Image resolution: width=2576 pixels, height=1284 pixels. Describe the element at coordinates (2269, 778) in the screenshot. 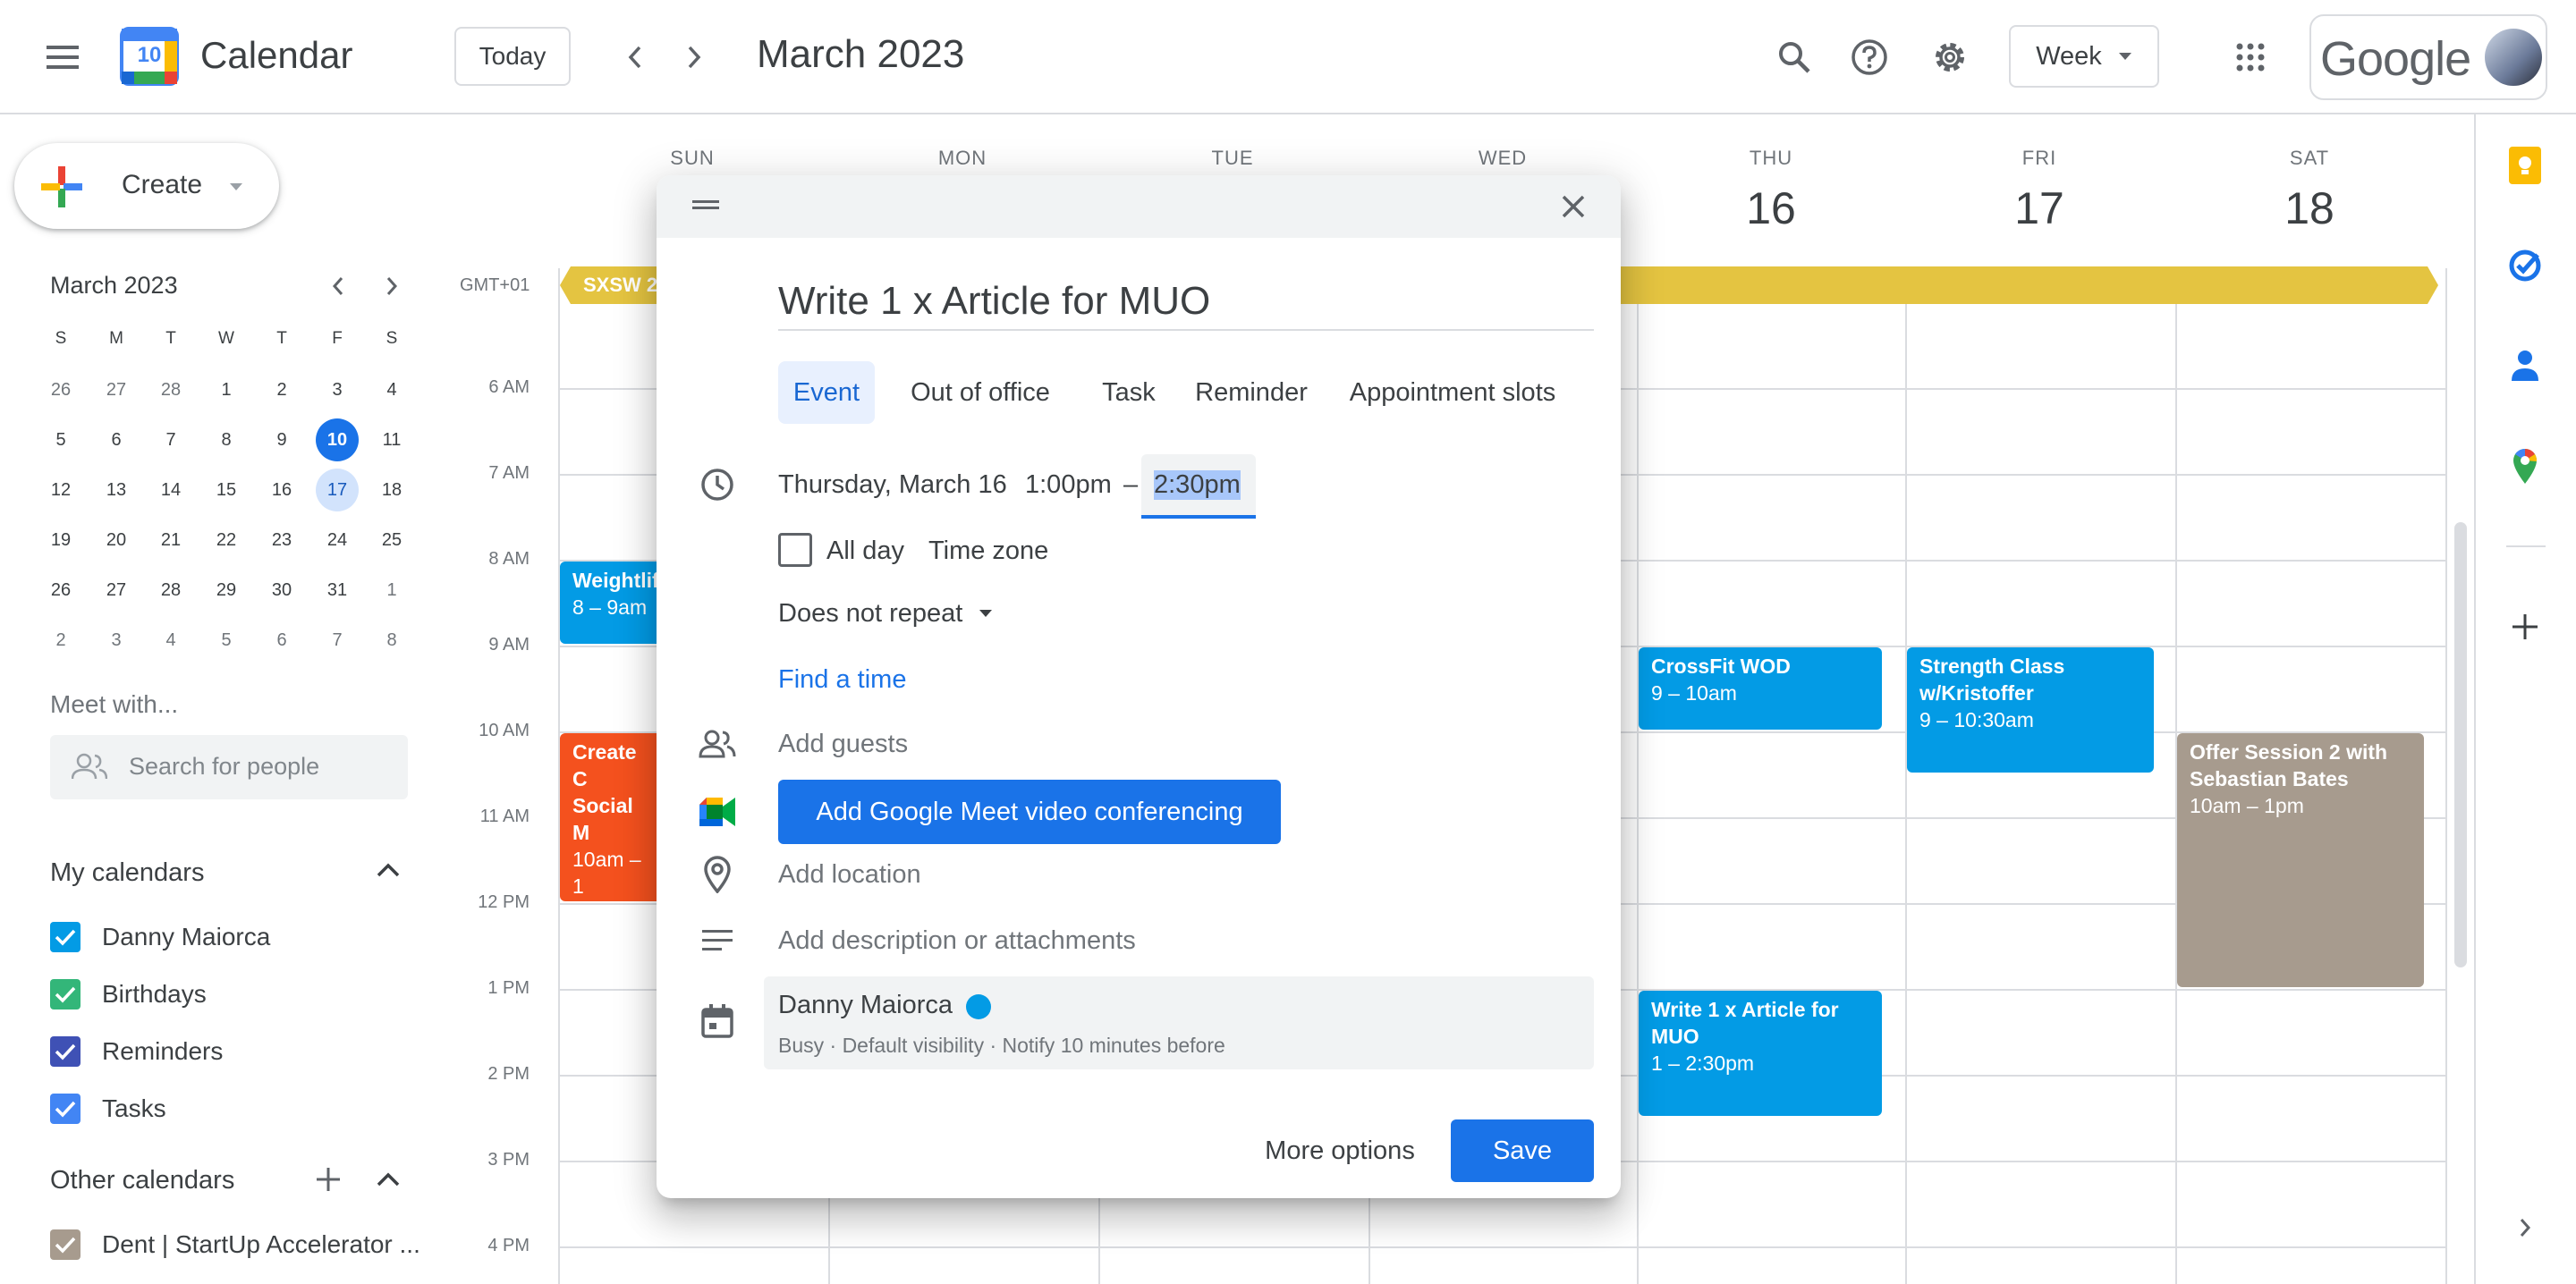

I see `event-title-line2: Sebastian Bates` at that location.